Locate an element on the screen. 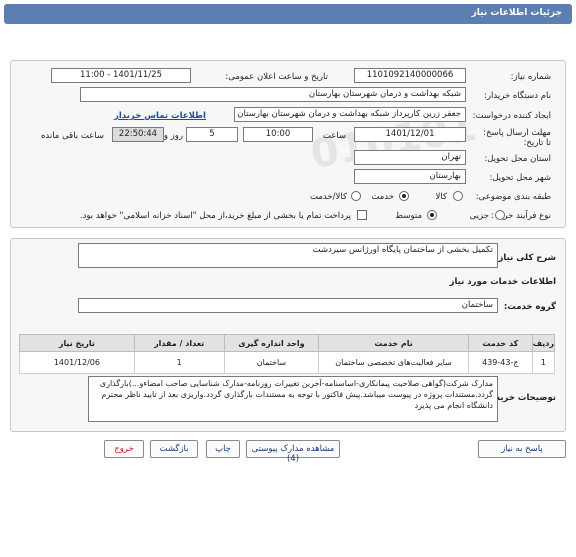  process-radio-medium is located at coordinates (432, 215).